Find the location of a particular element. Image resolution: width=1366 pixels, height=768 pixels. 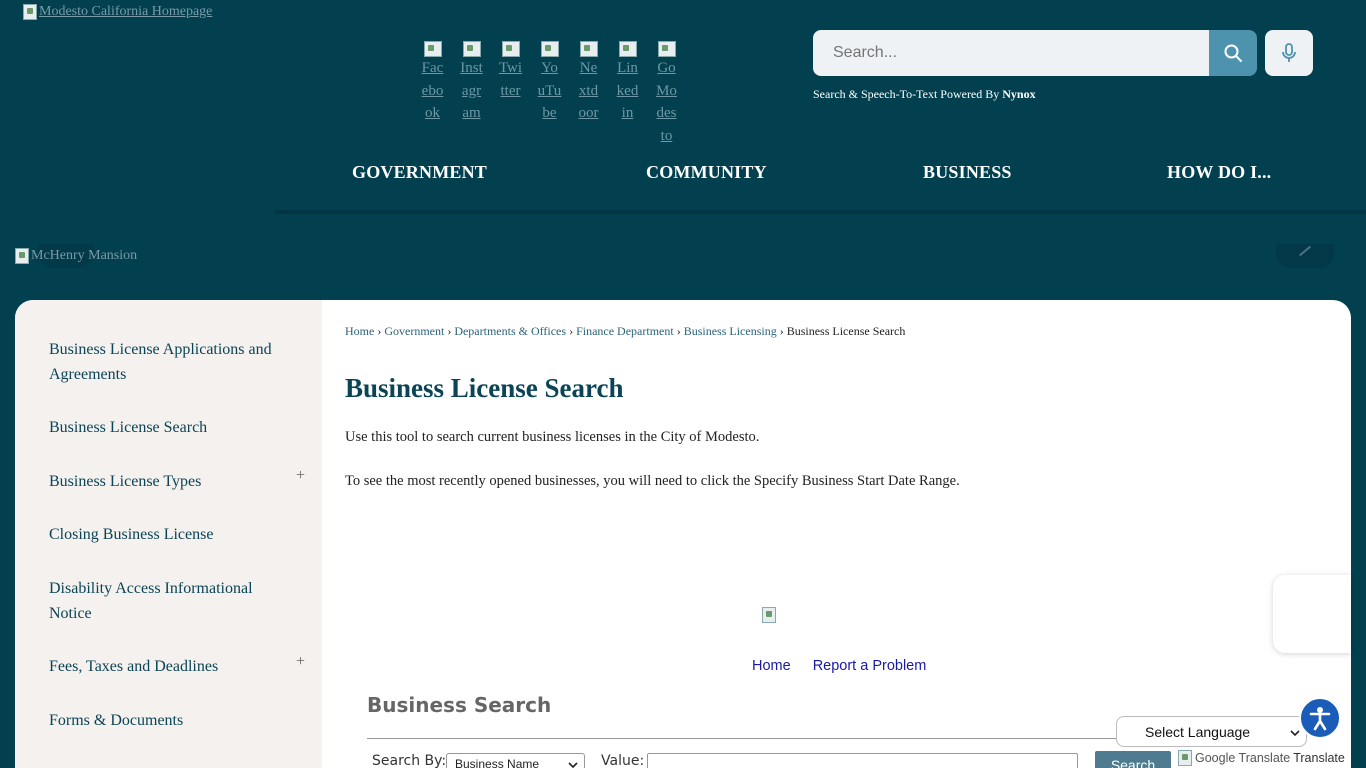

hero-image: McHenry Mansion is located at coordinates (76, 256).